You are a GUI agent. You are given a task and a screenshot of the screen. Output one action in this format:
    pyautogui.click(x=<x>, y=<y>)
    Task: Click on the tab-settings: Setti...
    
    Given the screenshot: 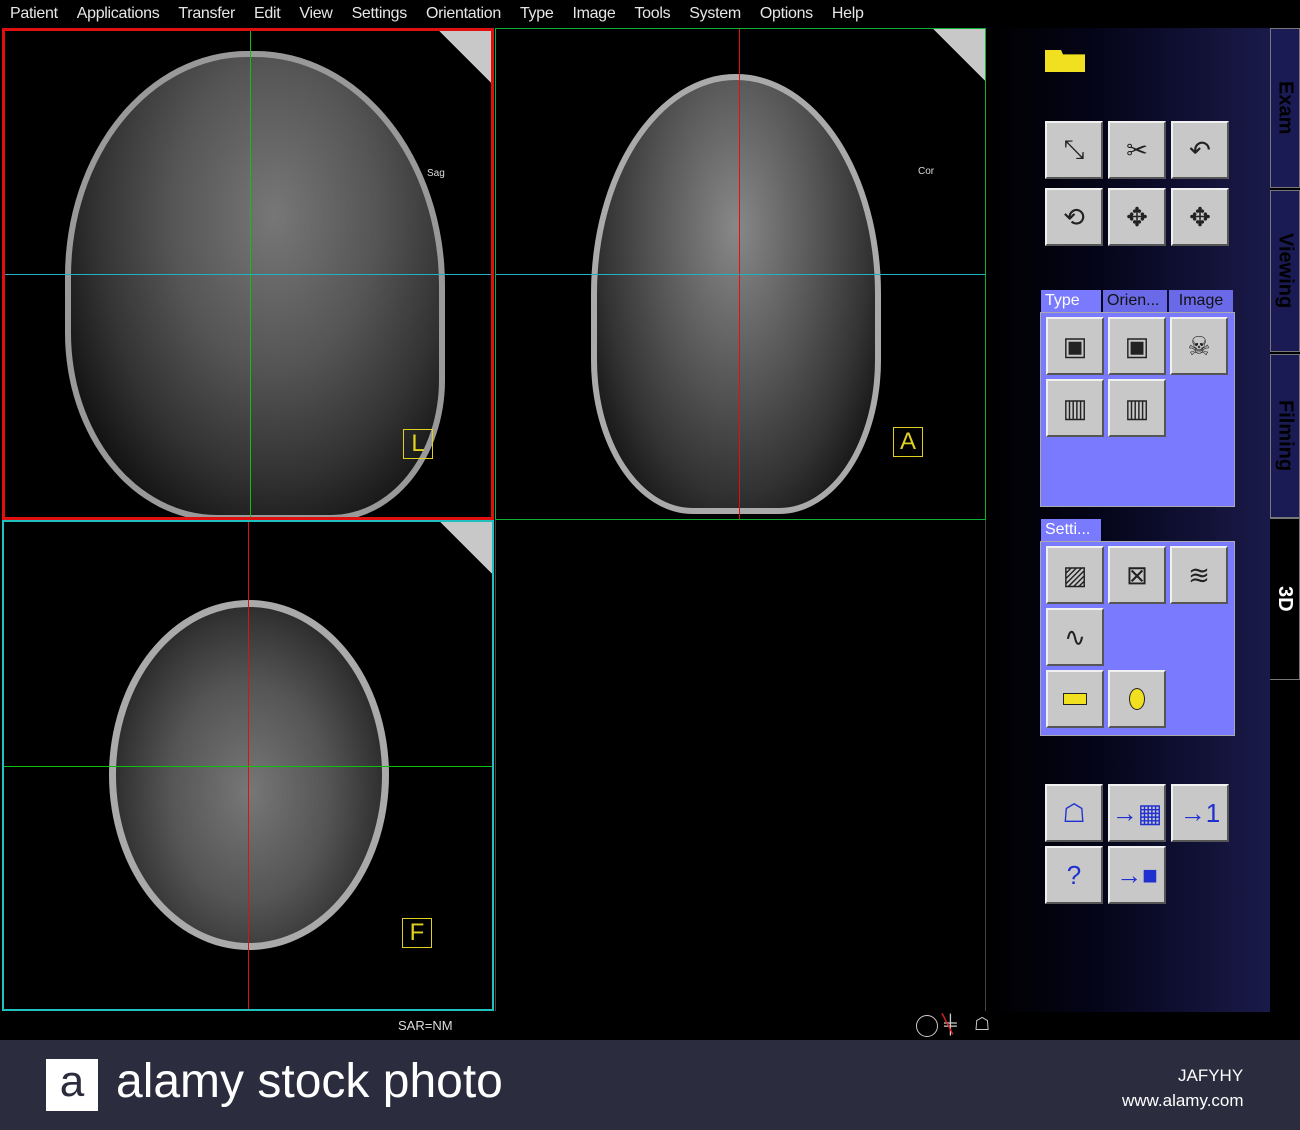 What is the action you would take?
    pyautogui.click(x=1071, y=530)
    